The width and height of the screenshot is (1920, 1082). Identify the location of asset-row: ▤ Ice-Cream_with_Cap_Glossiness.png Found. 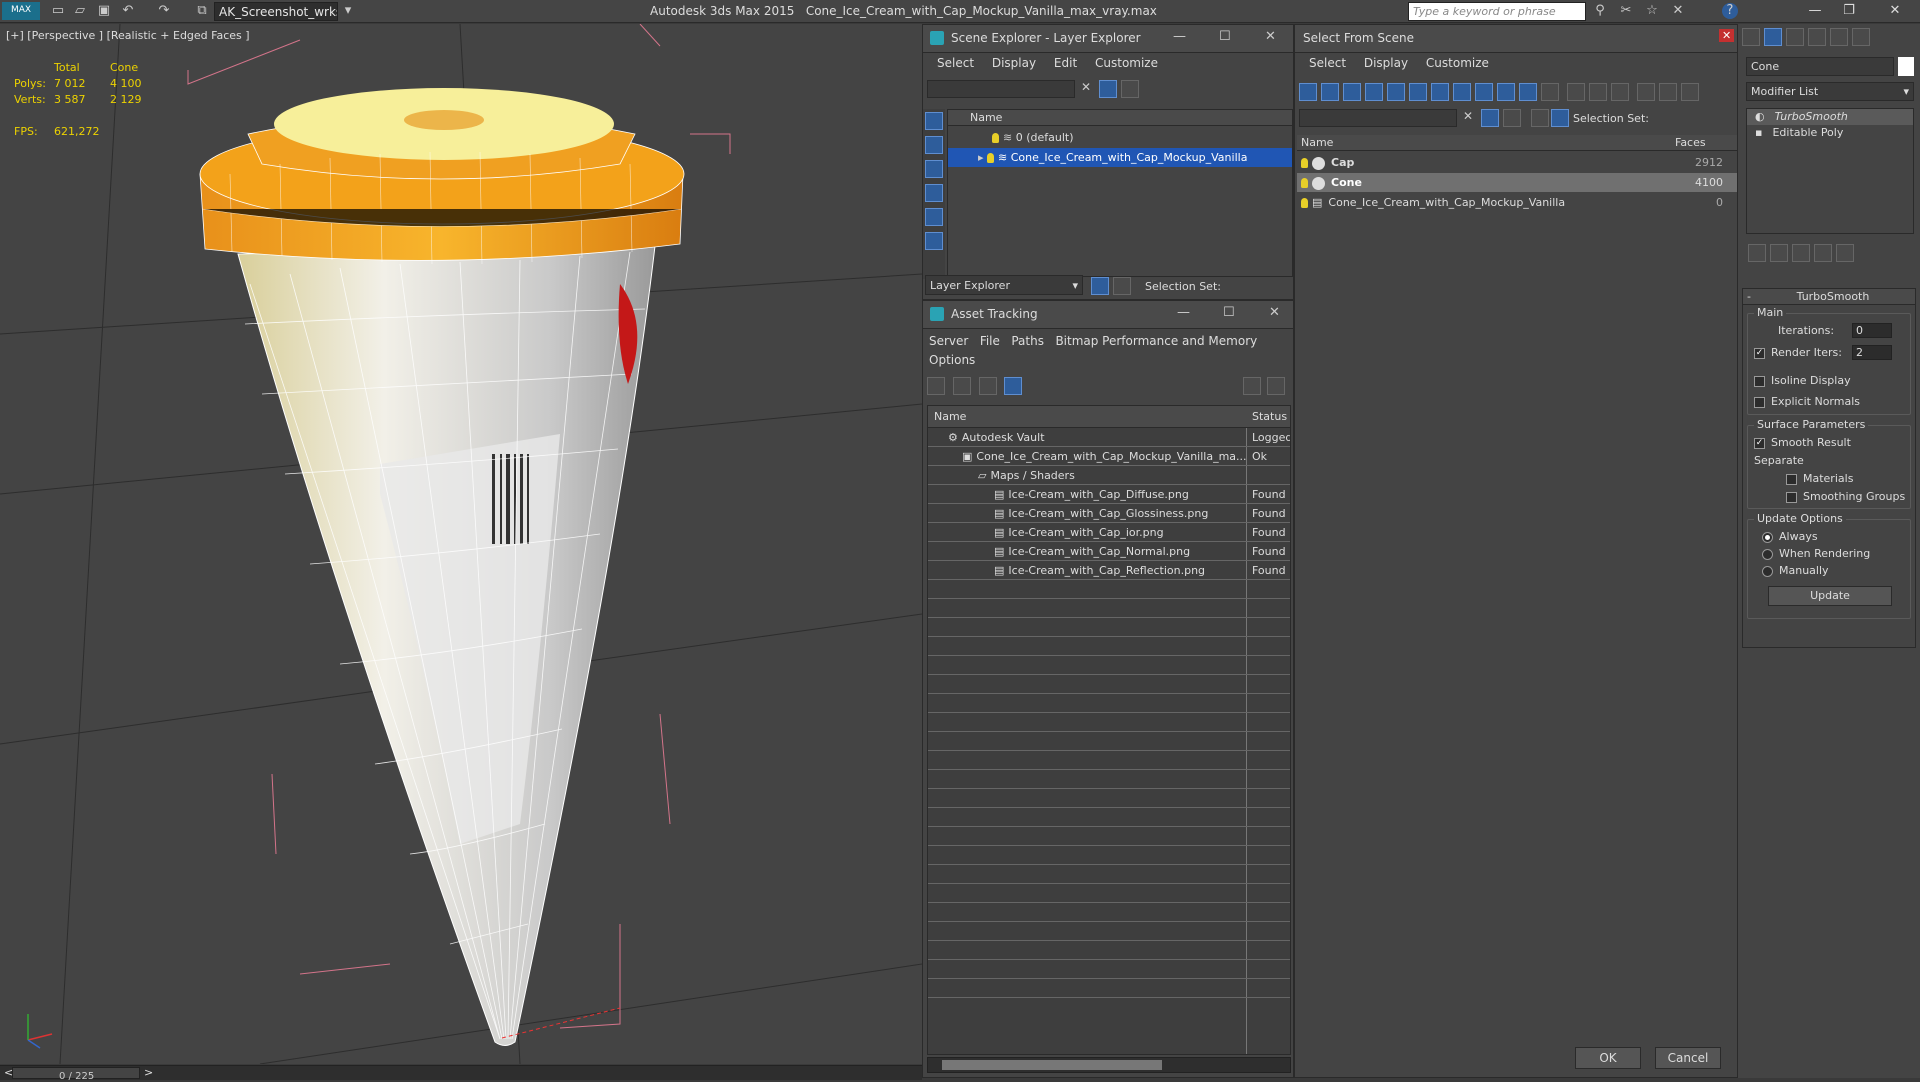
(1109, 513).